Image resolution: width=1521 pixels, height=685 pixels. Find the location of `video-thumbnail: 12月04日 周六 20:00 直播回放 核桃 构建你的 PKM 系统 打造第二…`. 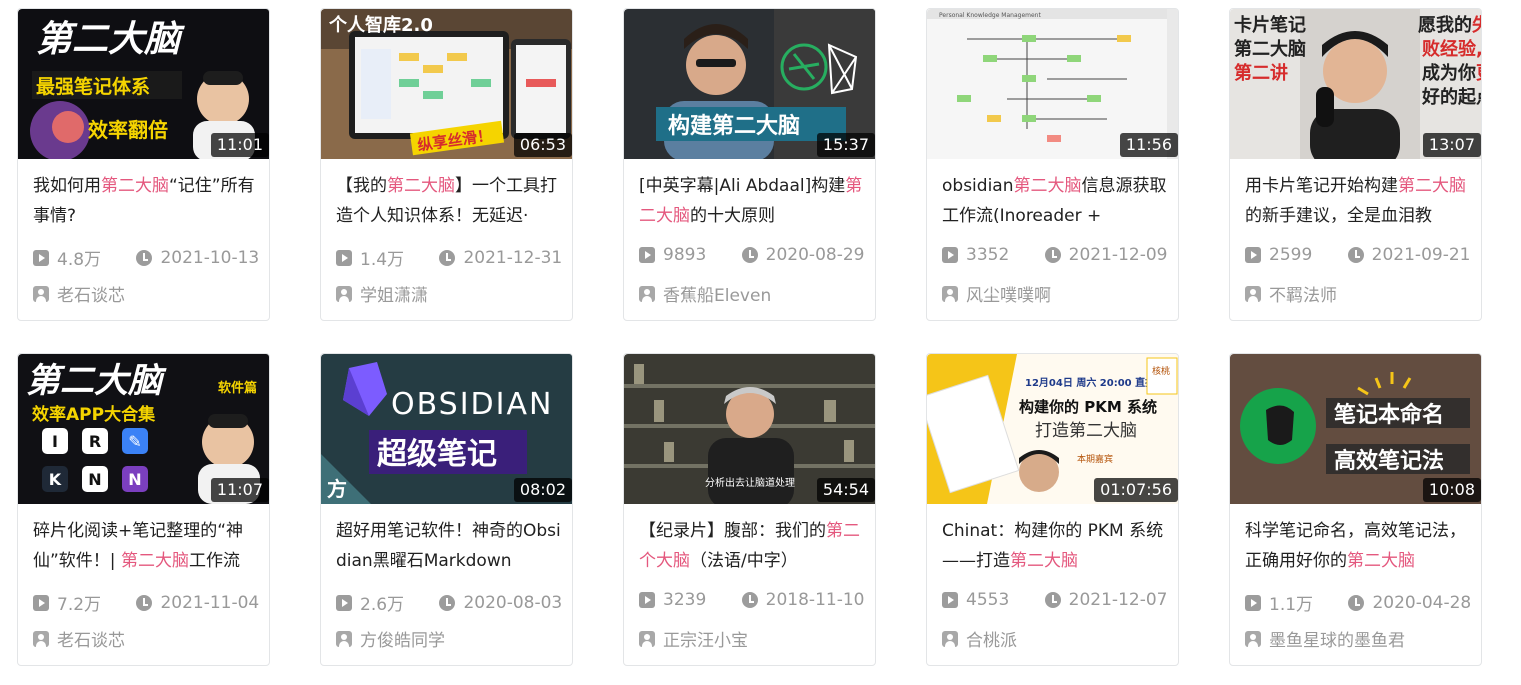

video-thumbnail: 12月04日 周六 20:00 直播回放 核桃 构建你的 PKM 系统 打造第二… is located at coordinates (1052, 429).